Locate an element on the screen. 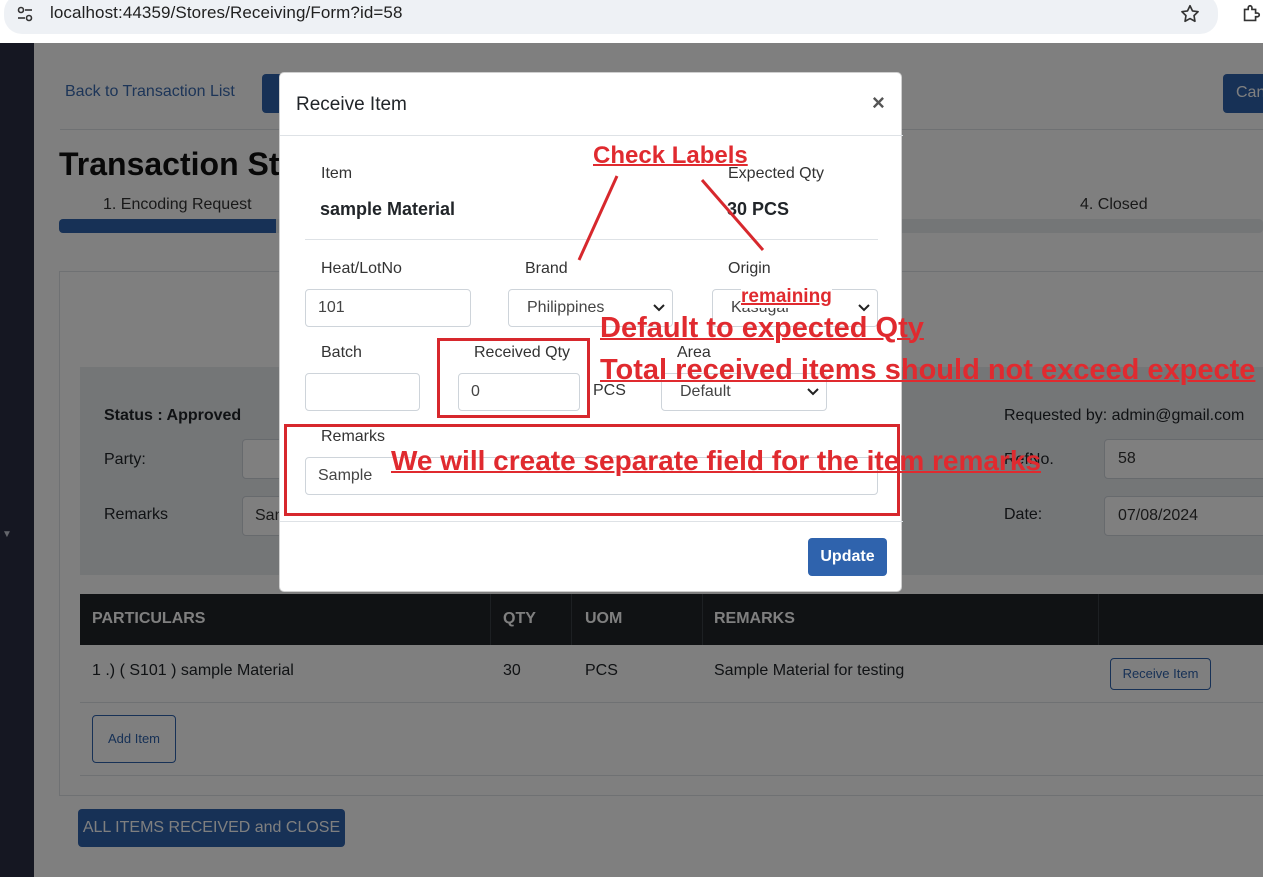  modal-title: Receive Item is located at coordinates (351, 104).